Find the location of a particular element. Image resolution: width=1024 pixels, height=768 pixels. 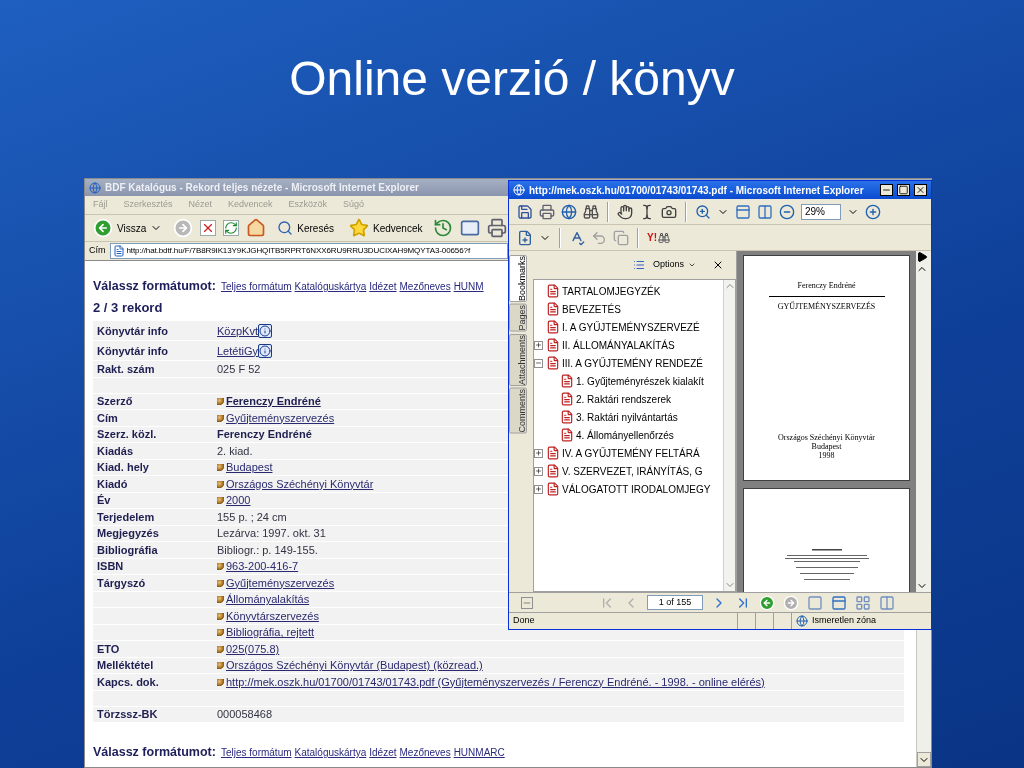

page-author: Ferenczy Endréné is located at coordinates (826, 286).